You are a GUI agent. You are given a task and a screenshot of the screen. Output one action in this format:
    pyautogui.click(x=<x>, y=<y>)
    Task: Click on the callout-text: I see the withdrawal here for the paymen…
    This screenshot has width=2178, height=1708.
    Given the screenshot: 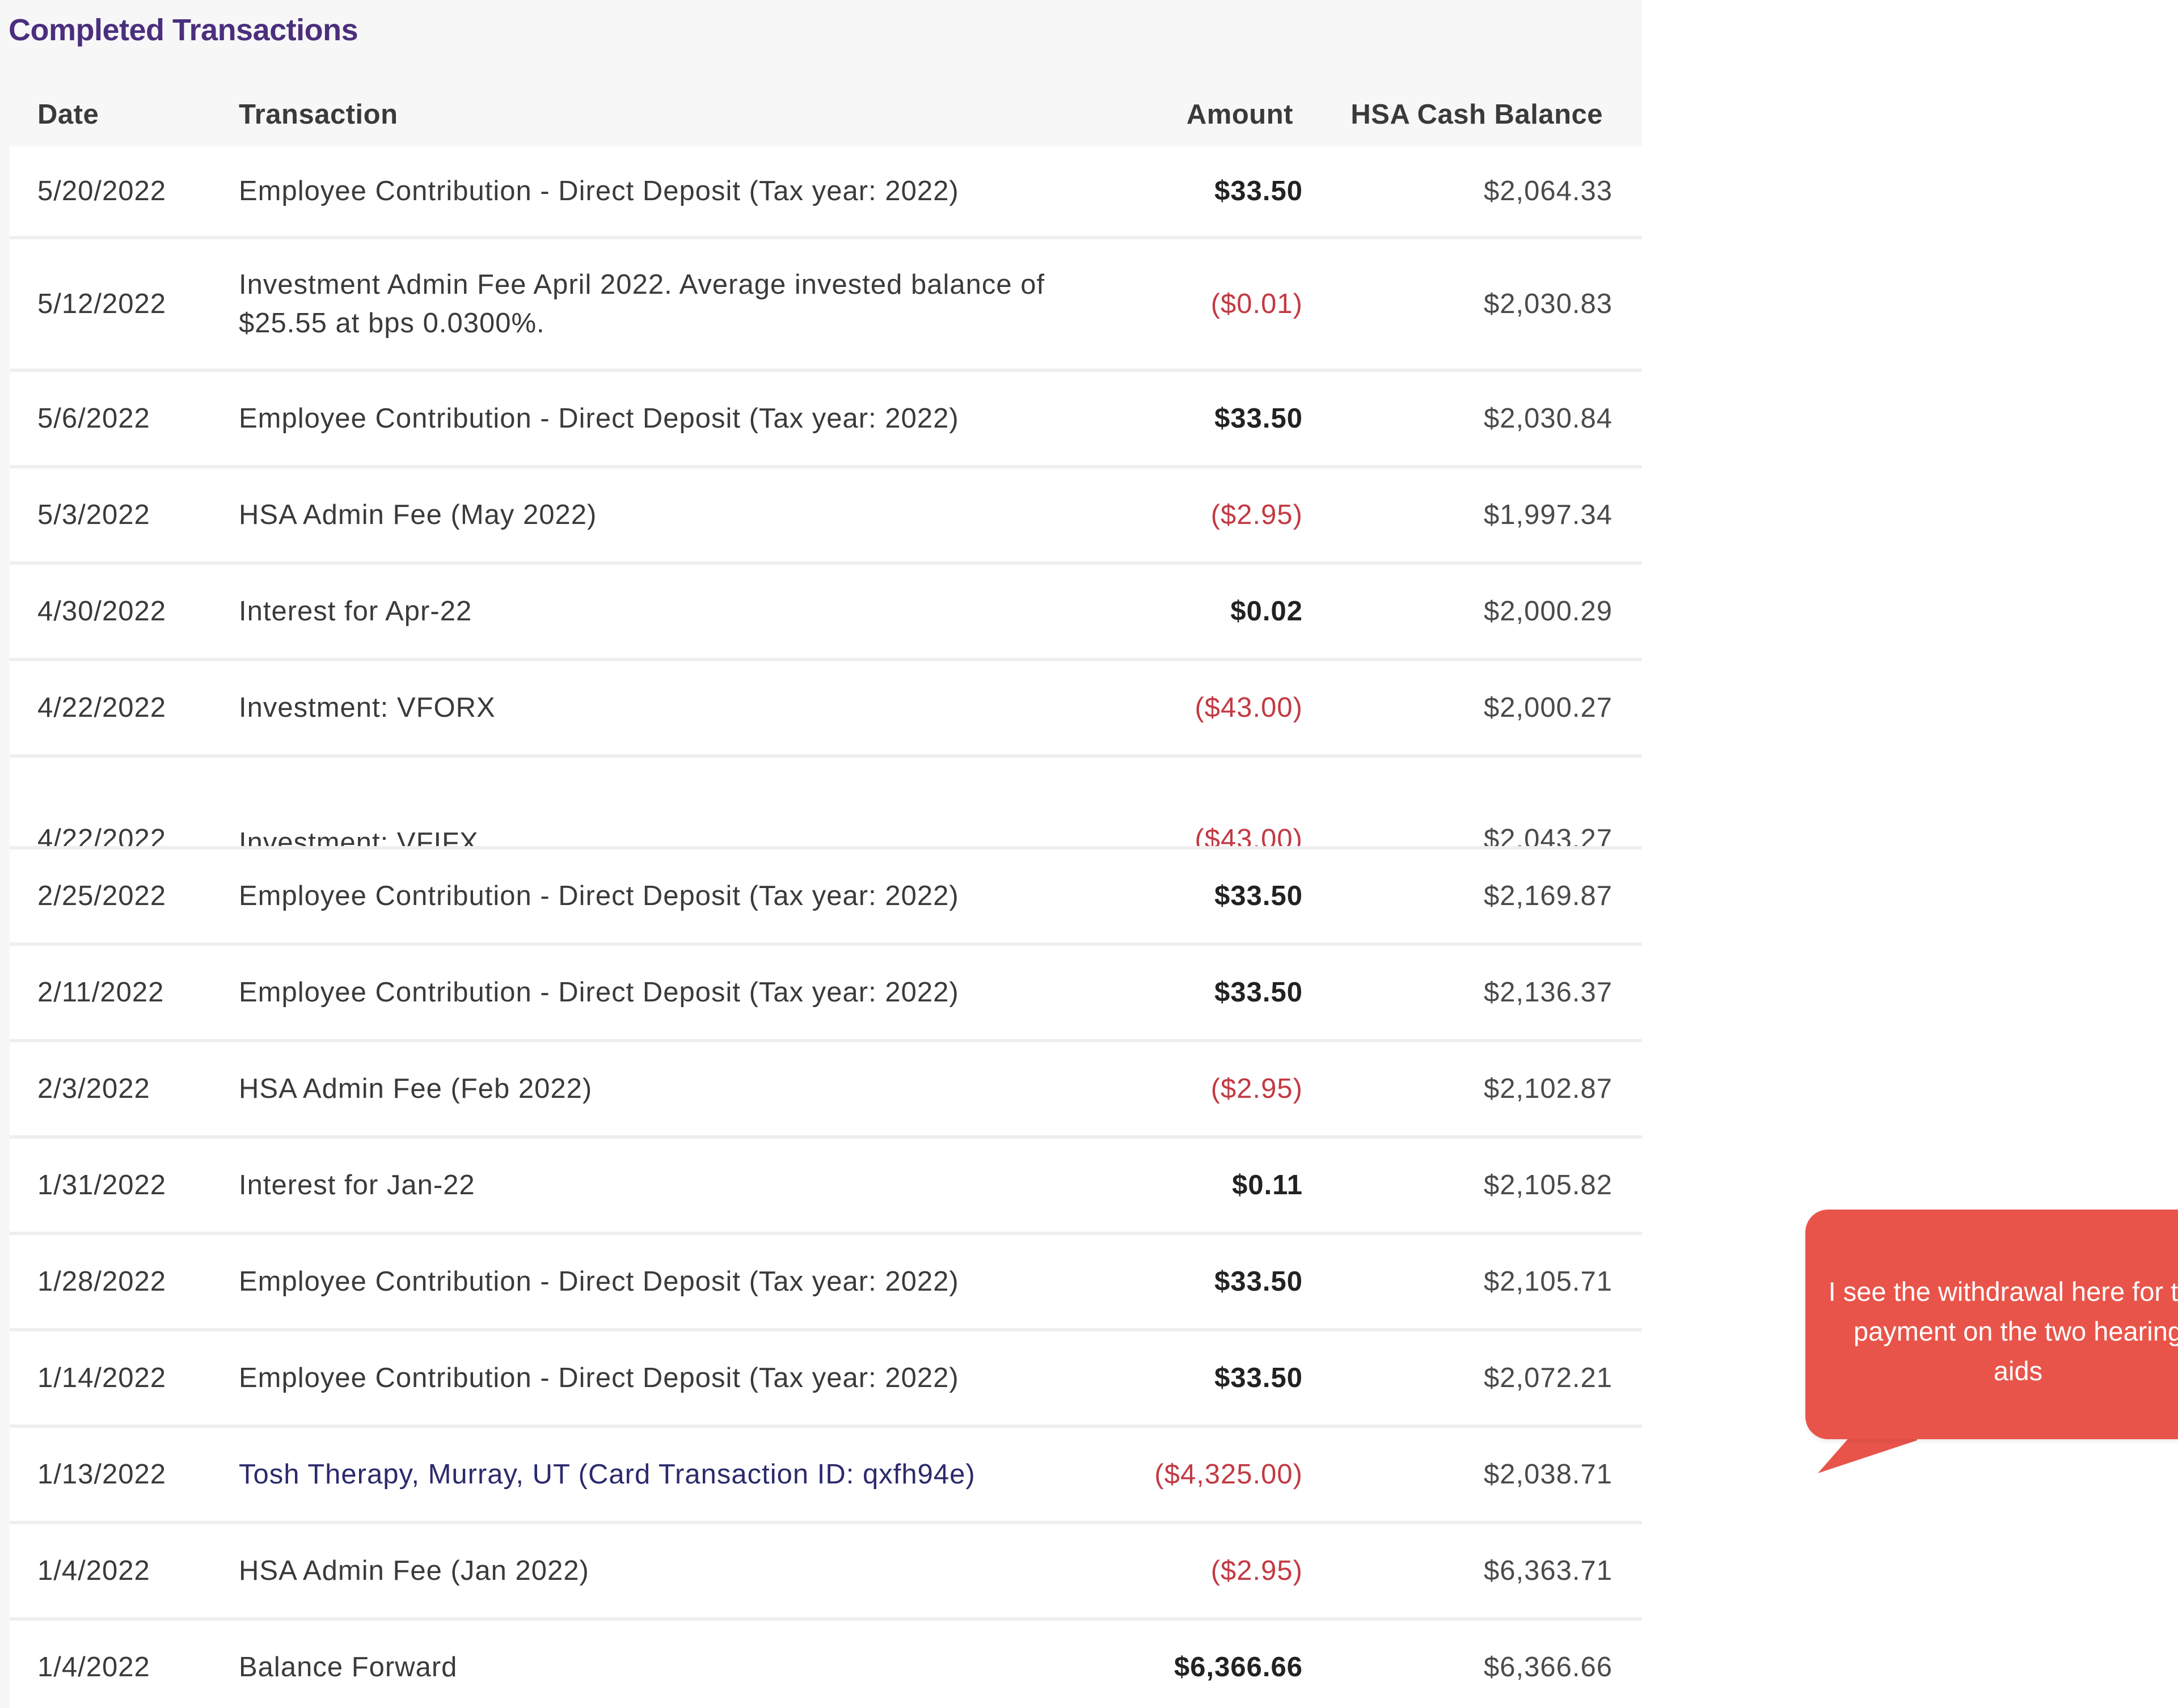 What is the action you would take?
    pyautogui.click(x=2003, y=1331)
    